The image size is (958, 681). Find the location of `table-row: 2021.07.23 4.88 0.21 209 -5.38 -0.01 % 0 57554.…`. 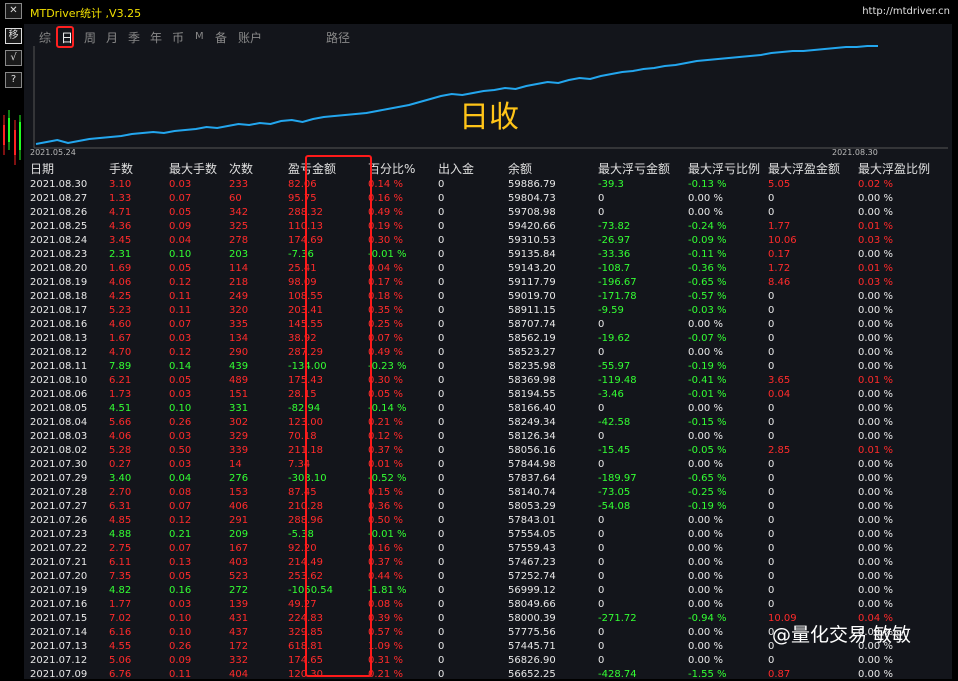

table-row: 2021.07.23 4.88 0.21 209 -5.38 -0.01 % 0 57554.… is located at coordinates (484, 534).